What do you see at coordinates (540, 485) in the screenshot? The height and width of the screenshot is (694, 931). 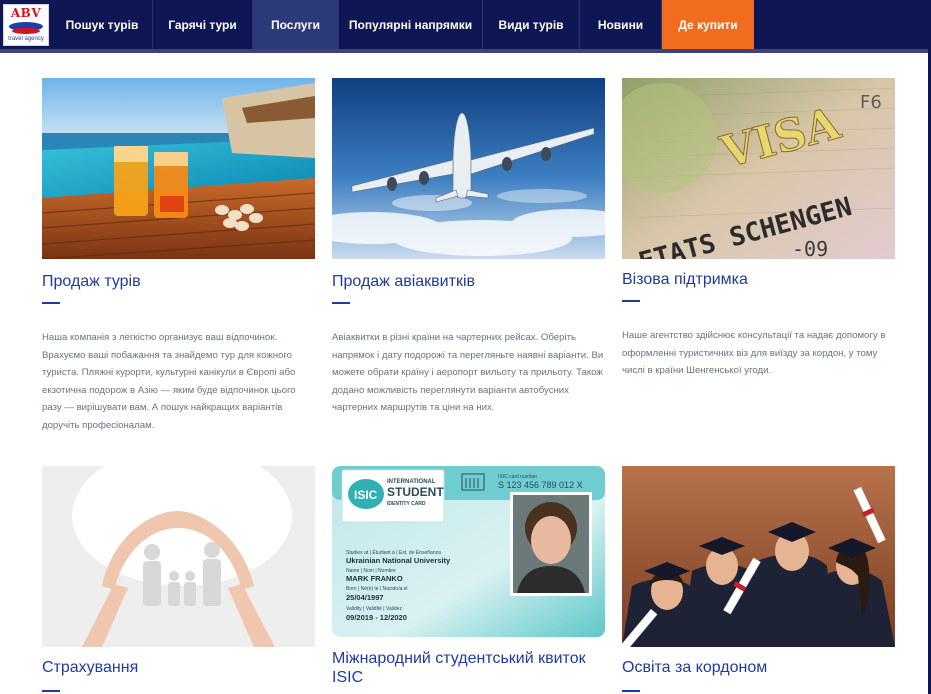 I see `isic-number: S 123 456 789 012 X` at bounding box center [540, 485].